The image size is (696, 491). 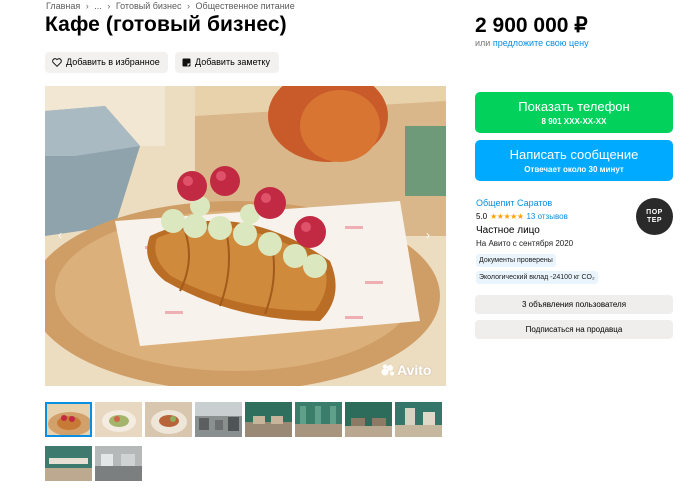 I want to click on breadcrumb-home: Главная, so click(x=63, y=6).